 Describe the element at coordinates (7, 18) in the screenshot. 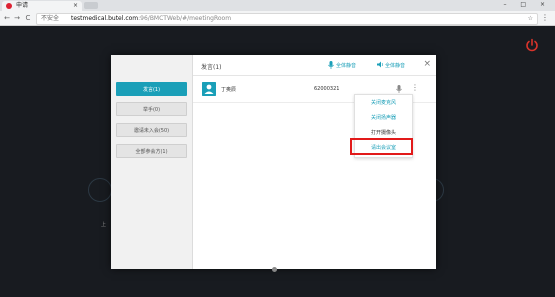

I see `back-icon: ←` at that location.